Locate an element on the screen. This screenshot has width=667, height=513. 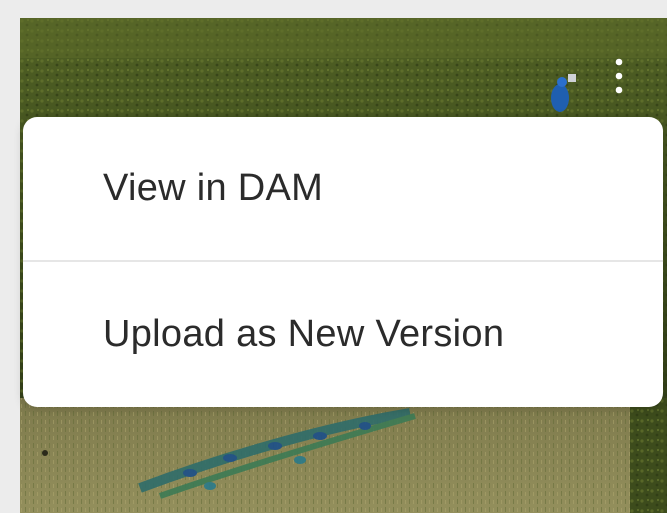
more-options-button is located at coordinates (619, 76).